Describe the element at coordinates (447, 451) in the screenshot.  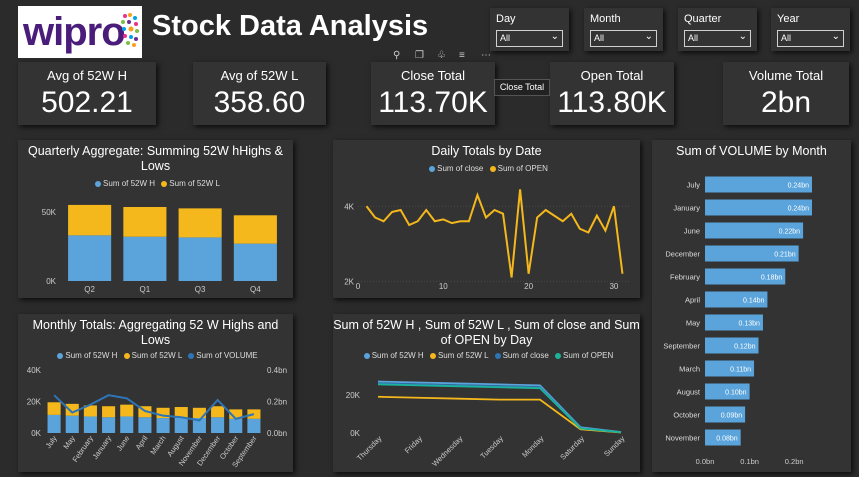
I see `x-tick-label: Wednesday` at that location.